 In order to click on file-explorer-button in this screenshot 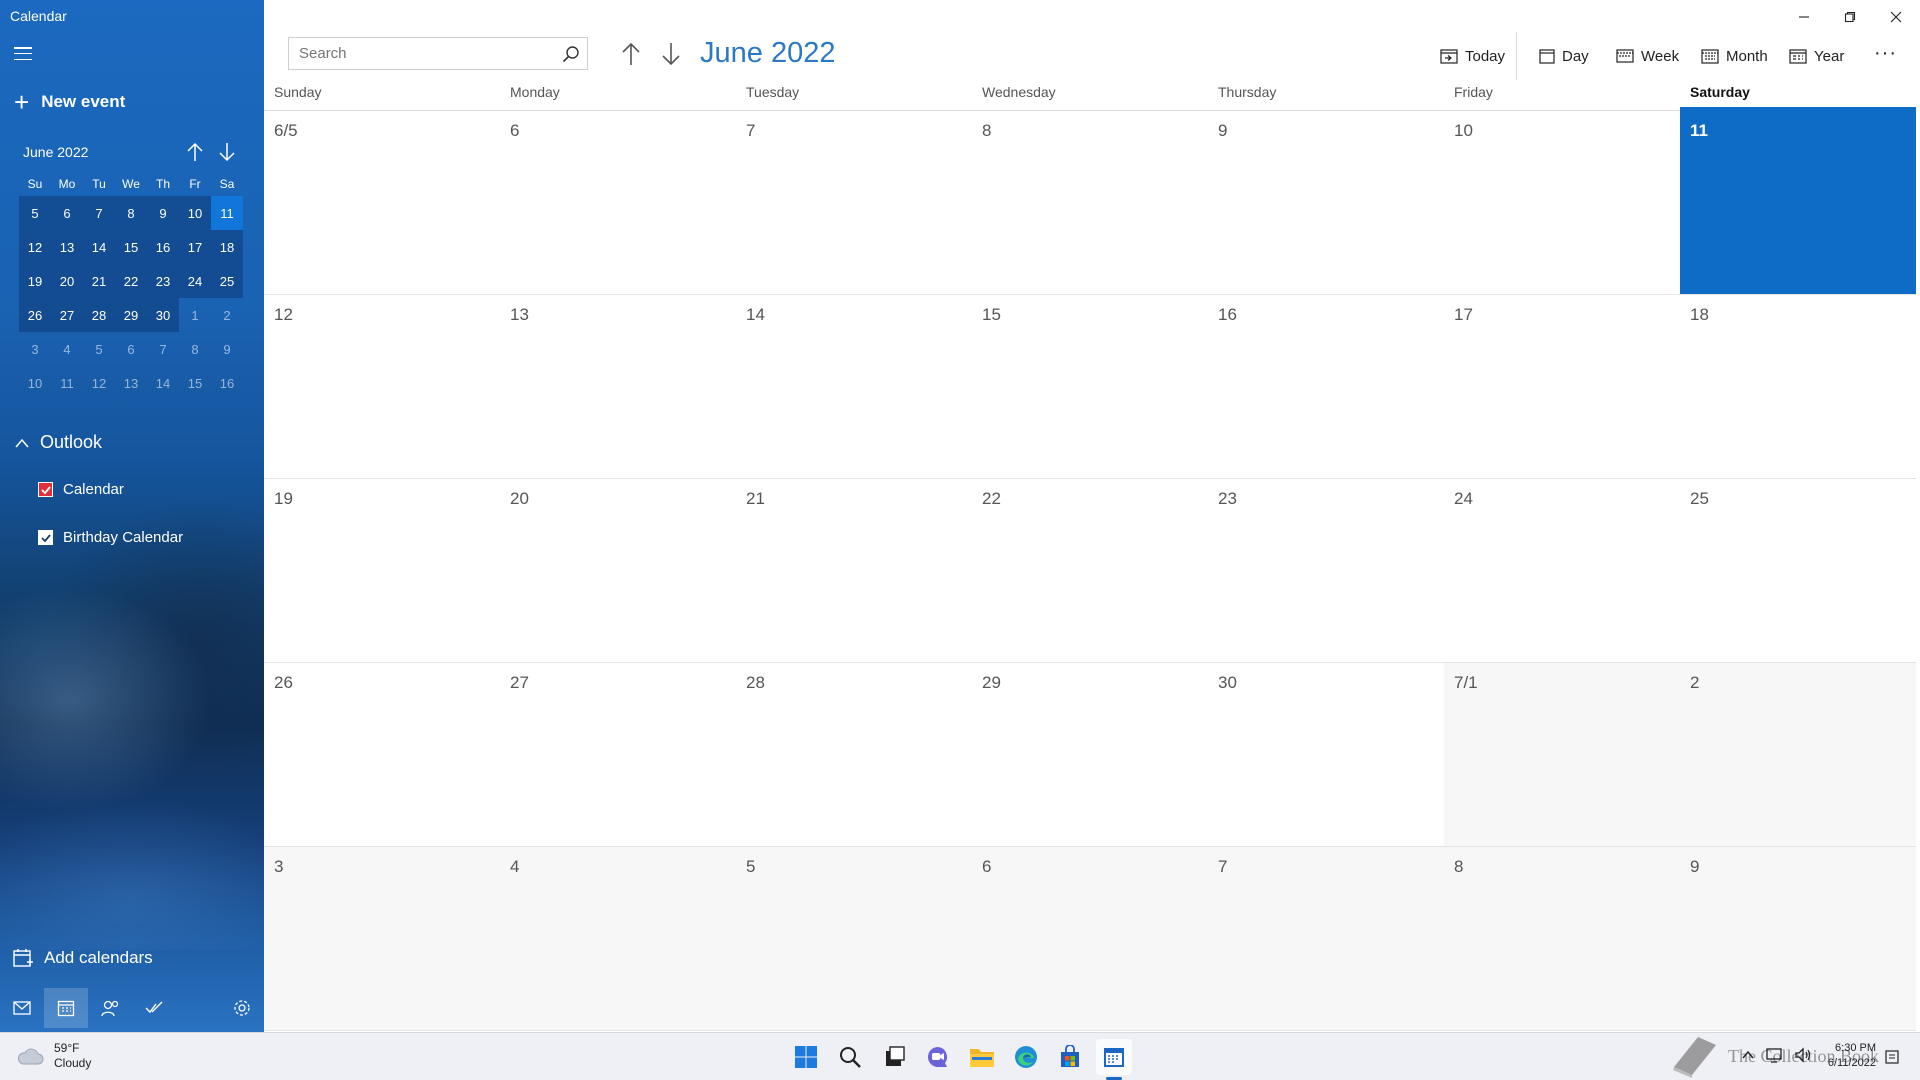, I will do `click(982, 1057)`.